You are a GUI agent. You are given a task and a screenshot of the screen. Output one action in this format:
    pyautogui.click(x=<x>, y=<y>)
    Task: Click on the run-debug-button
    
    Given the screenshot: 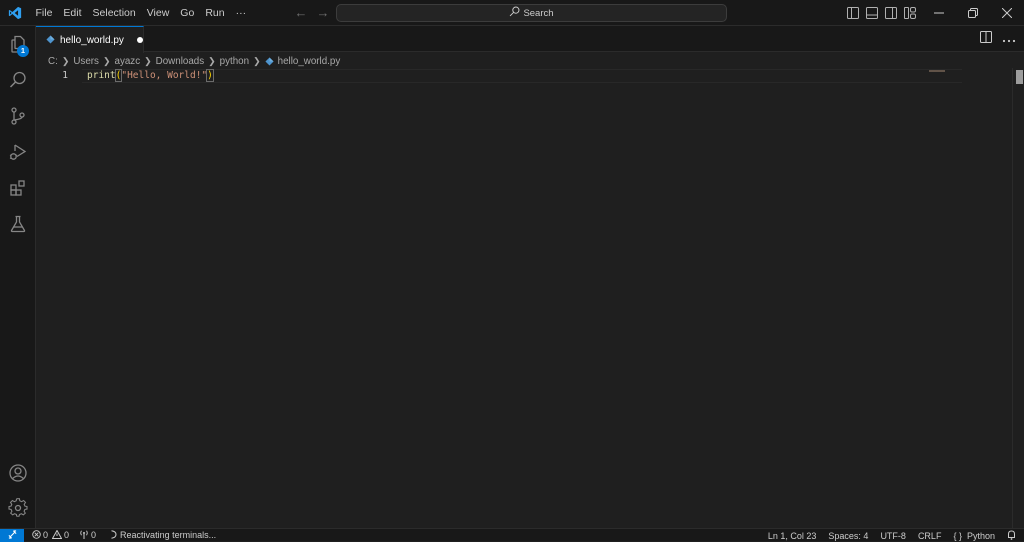 What is the action you would take?
    pyautogui.click(x=18, y=154)
    